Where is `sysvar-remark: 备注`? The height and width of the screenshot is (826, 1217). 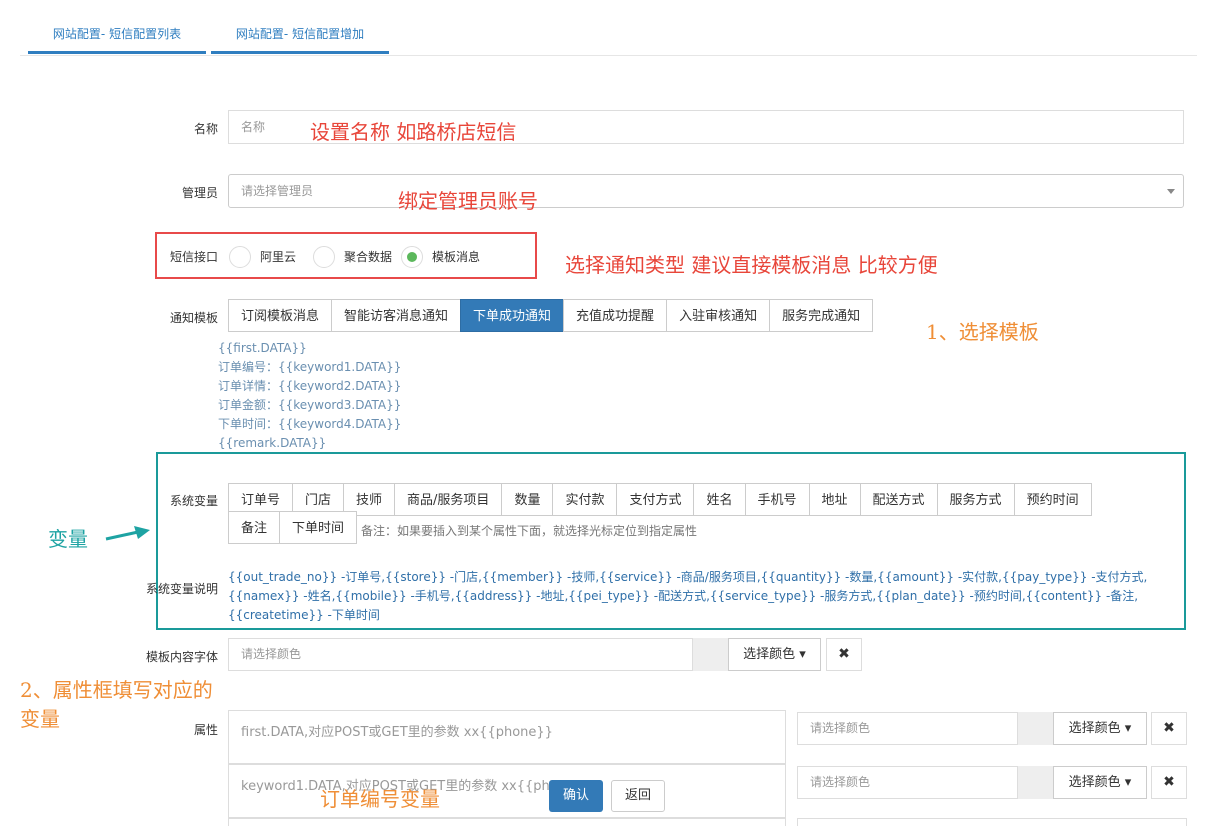 sysvar-remark: 备注 is located at coordinates (254, 527).